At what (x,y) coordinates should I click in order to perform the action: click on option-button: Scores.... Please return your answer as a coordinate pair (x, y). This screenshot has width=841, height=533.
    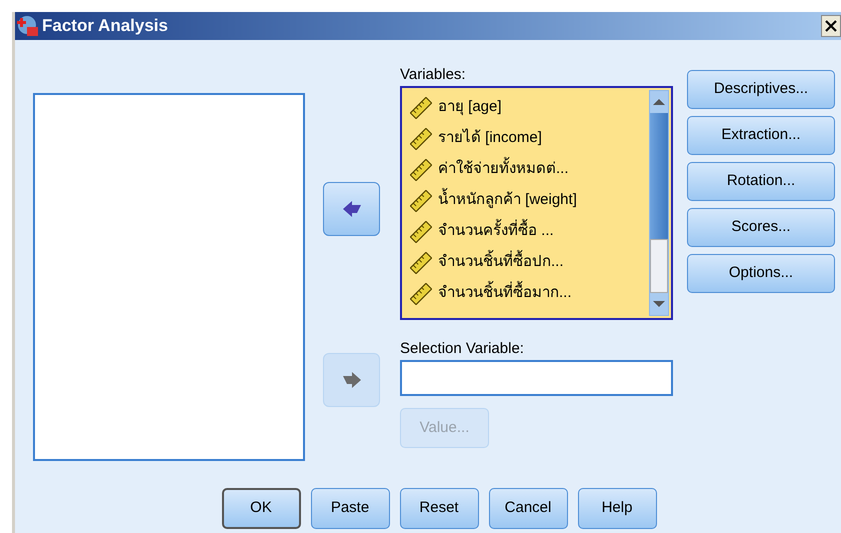
    Looking at the image, I should click on (761, 227).